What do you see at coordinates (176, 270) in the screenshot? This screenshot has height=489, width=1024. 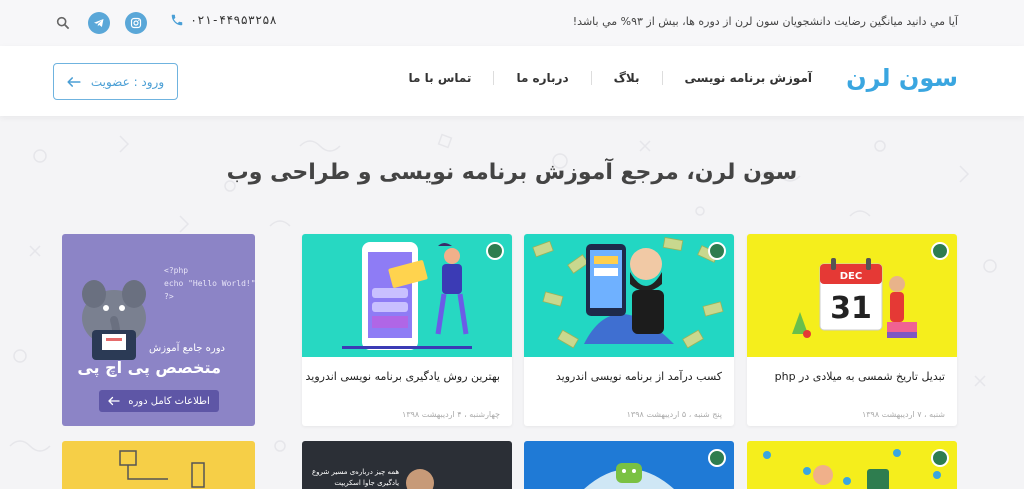 I see `code-line: <?php` at bounding box center [176, 270].